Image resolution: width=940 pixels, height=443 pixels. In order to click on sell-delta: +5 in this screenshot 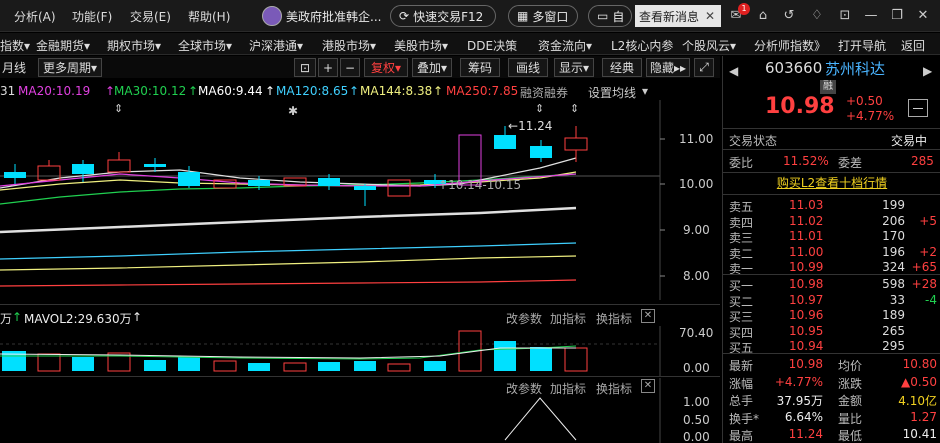, I will do `click(928, 220)`.